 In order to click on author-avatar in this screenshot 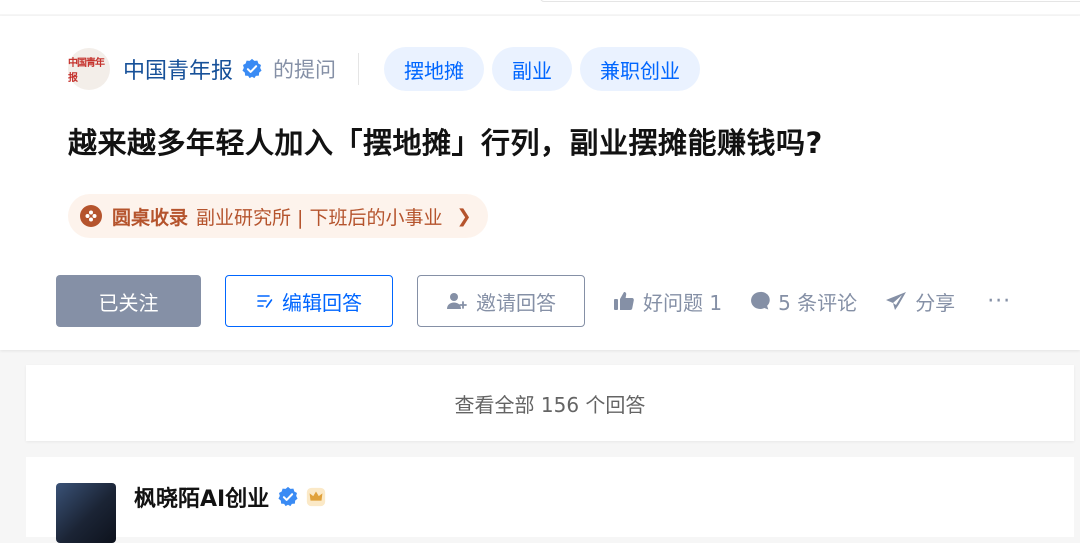, I will do `click(86, 513)`.